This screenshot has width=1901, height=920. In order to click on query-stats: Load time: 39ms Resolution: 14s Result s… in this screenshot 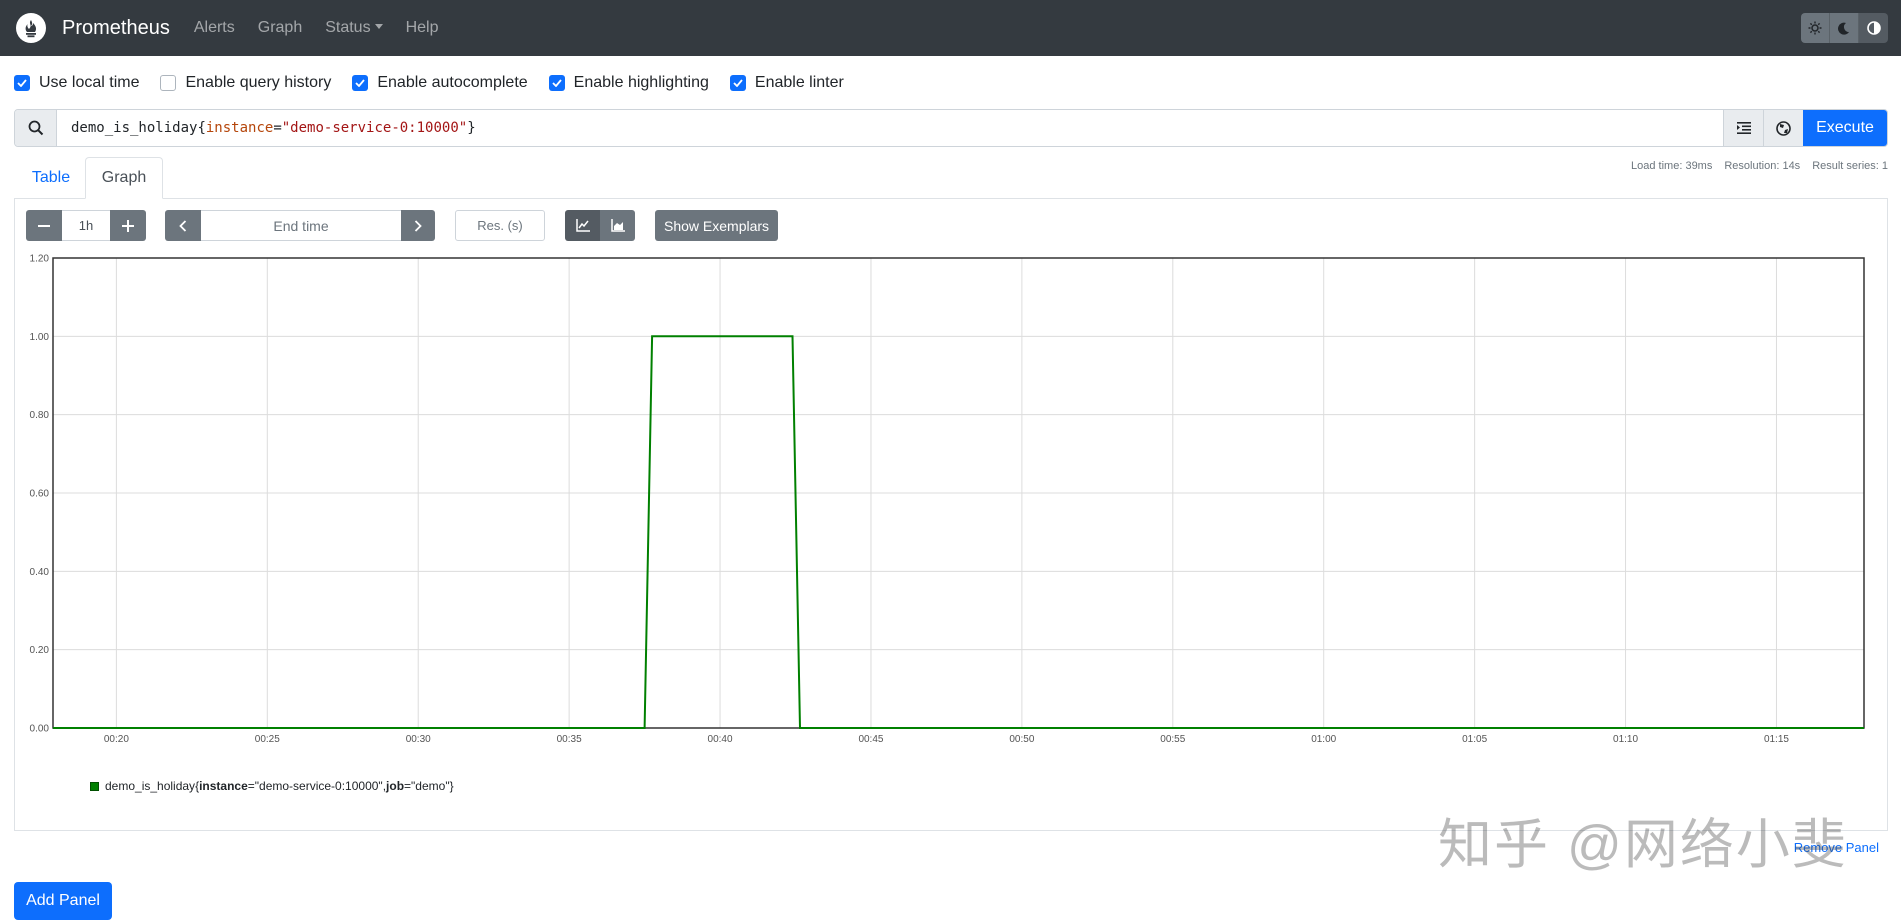, I will do `click(1753, 166)`.